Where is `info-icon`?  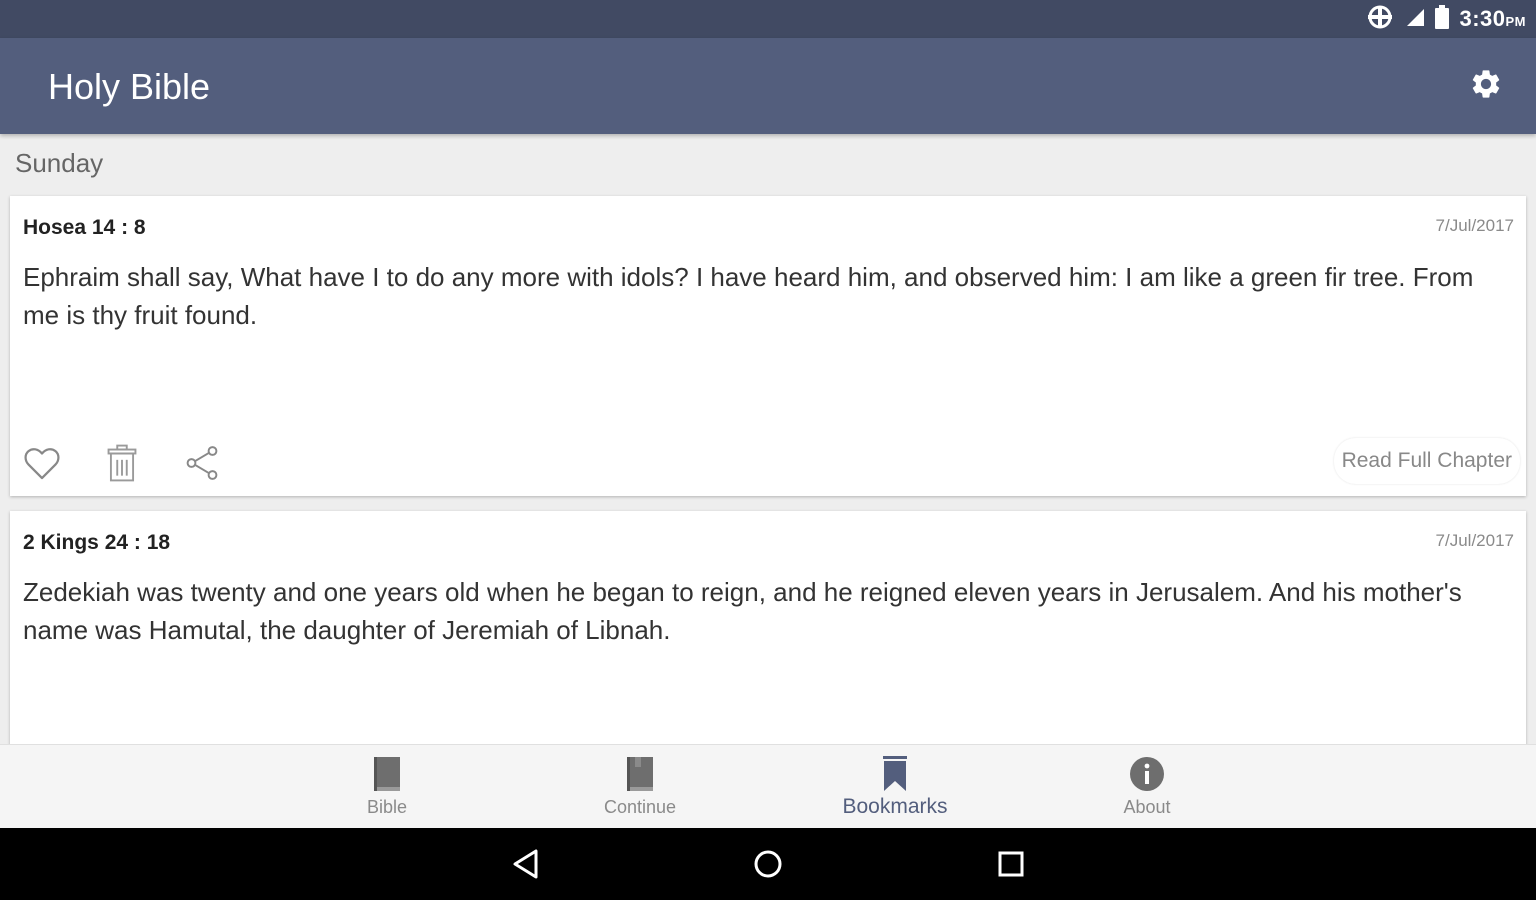
info-icon is located at coordinates (1147, 774).